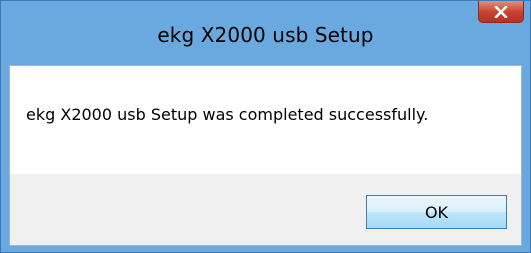 The image size is (531, 253). I want to click on focus-ring, so click(436, 212).